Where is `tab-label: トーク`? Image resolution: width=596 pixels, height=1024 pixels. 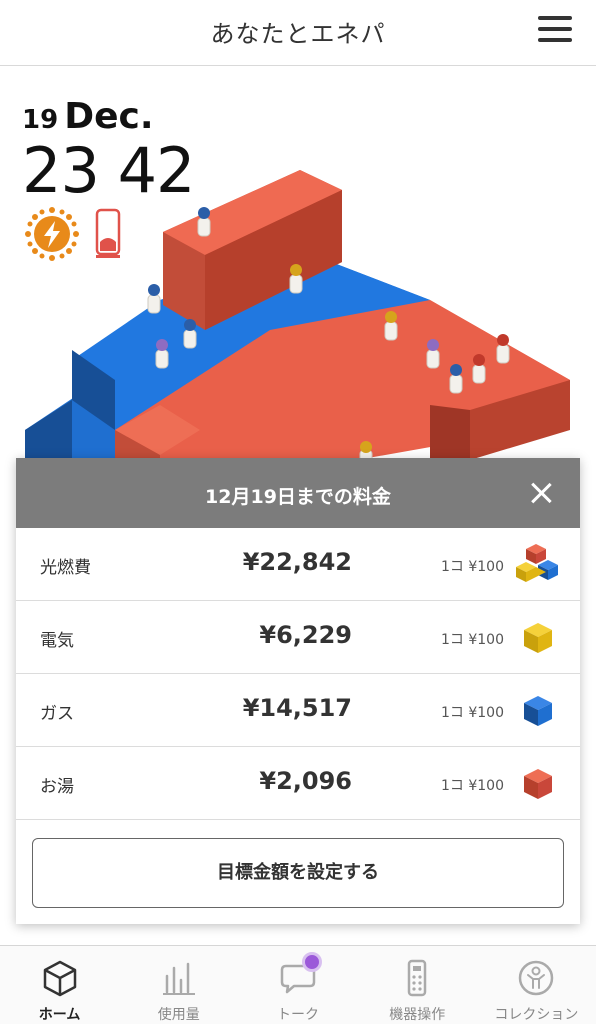
tab-label: トーク is located at coordinates (298, 1015).